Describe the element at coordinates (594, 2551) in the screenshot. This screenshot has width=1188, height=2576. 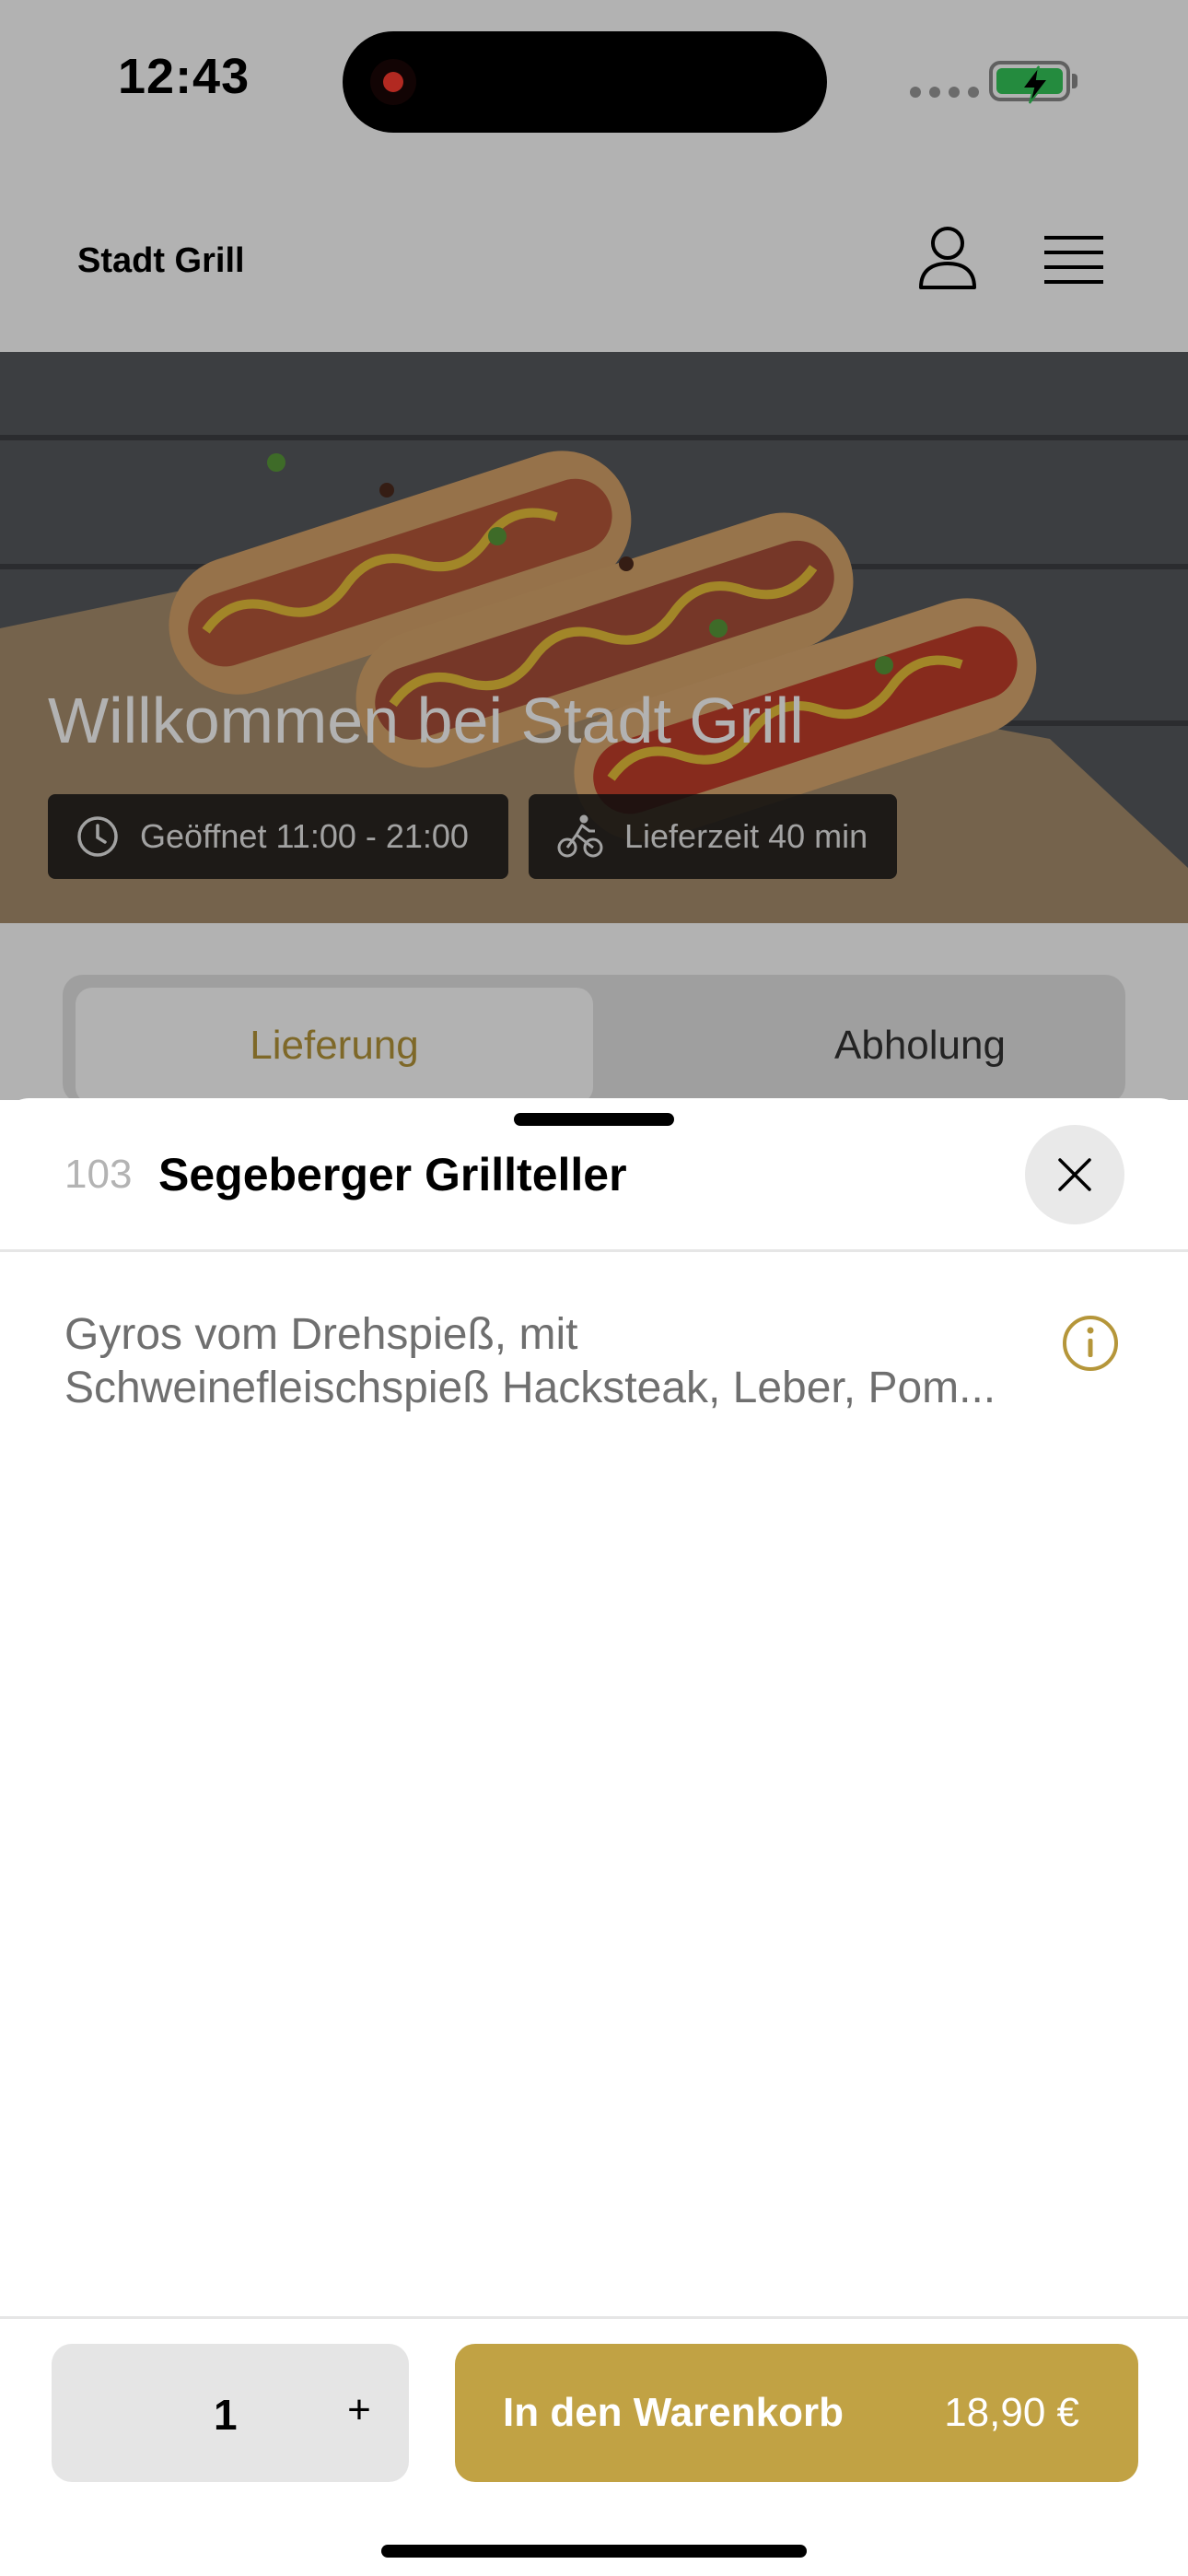
I see `home-indicator` at that location.